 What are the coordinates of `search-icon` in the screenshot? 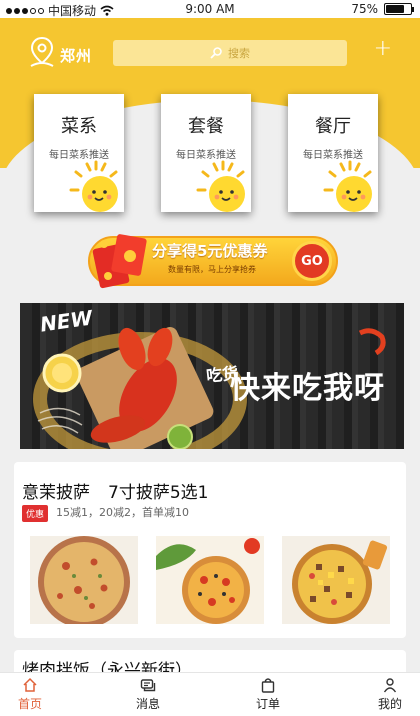 It's located at (216, 53).